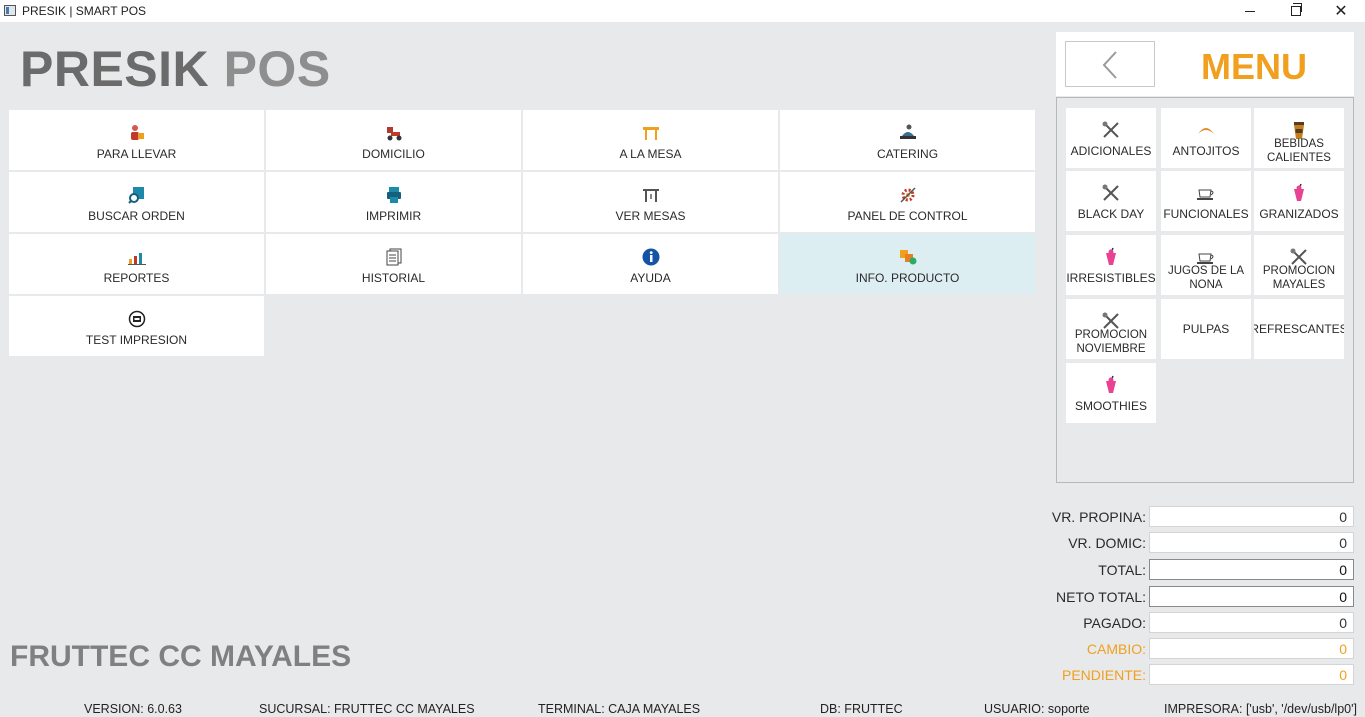 This screenshot has width=1365, height=717. I want to click on action-label: PANEL DE CONTROL, so click(907, 216).